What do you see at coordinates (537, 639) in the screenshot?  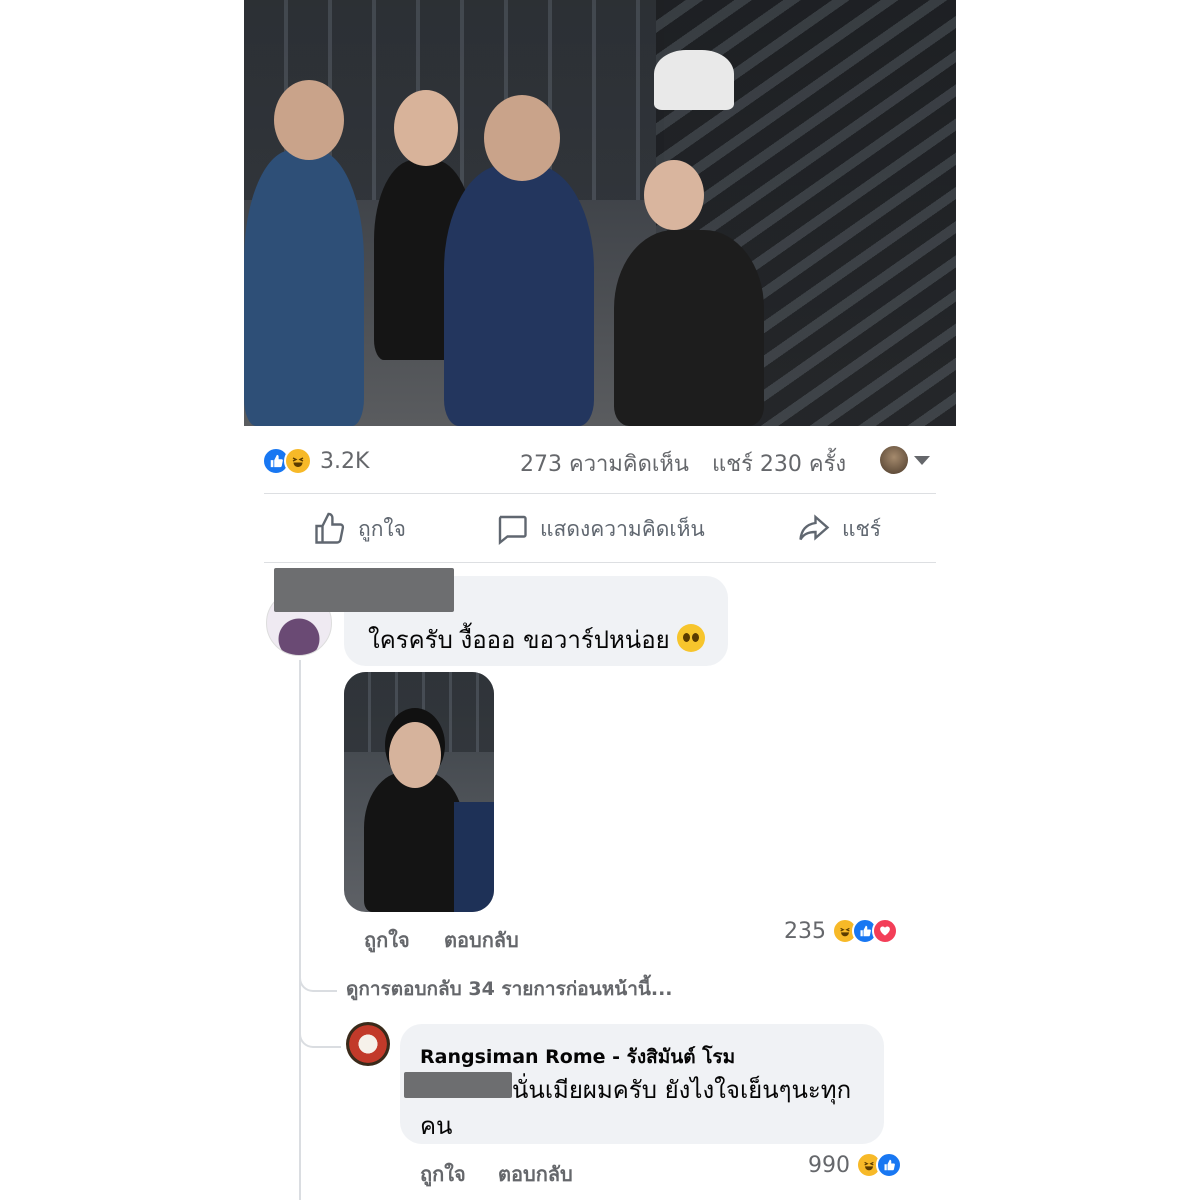 I see `comment-text: ใครครับ งื้อออ ขอวาร์ปหน่อย` at bounding box center [537, 639].